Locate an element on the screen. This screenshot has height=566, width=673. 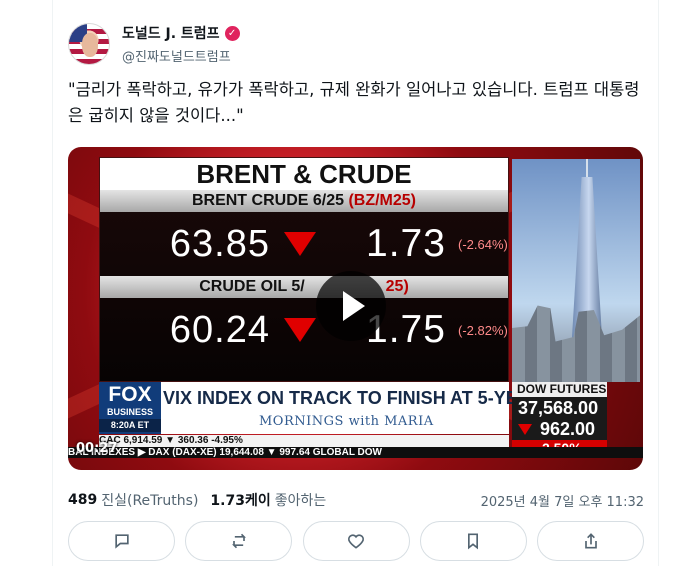
retruth-icon is located at coordinates (238, 541).